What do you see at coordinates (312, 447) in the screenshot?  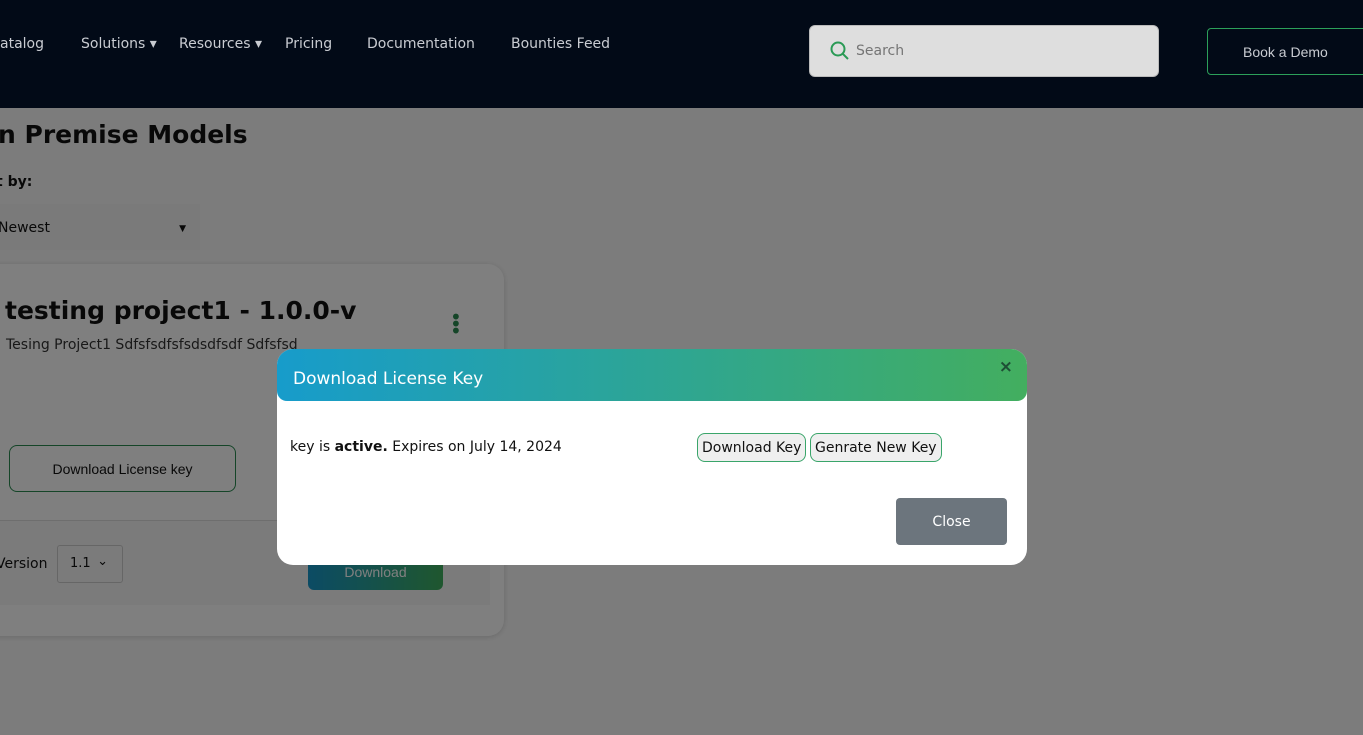 I see `status-prefix: key is` at bounding box center [312, 447].